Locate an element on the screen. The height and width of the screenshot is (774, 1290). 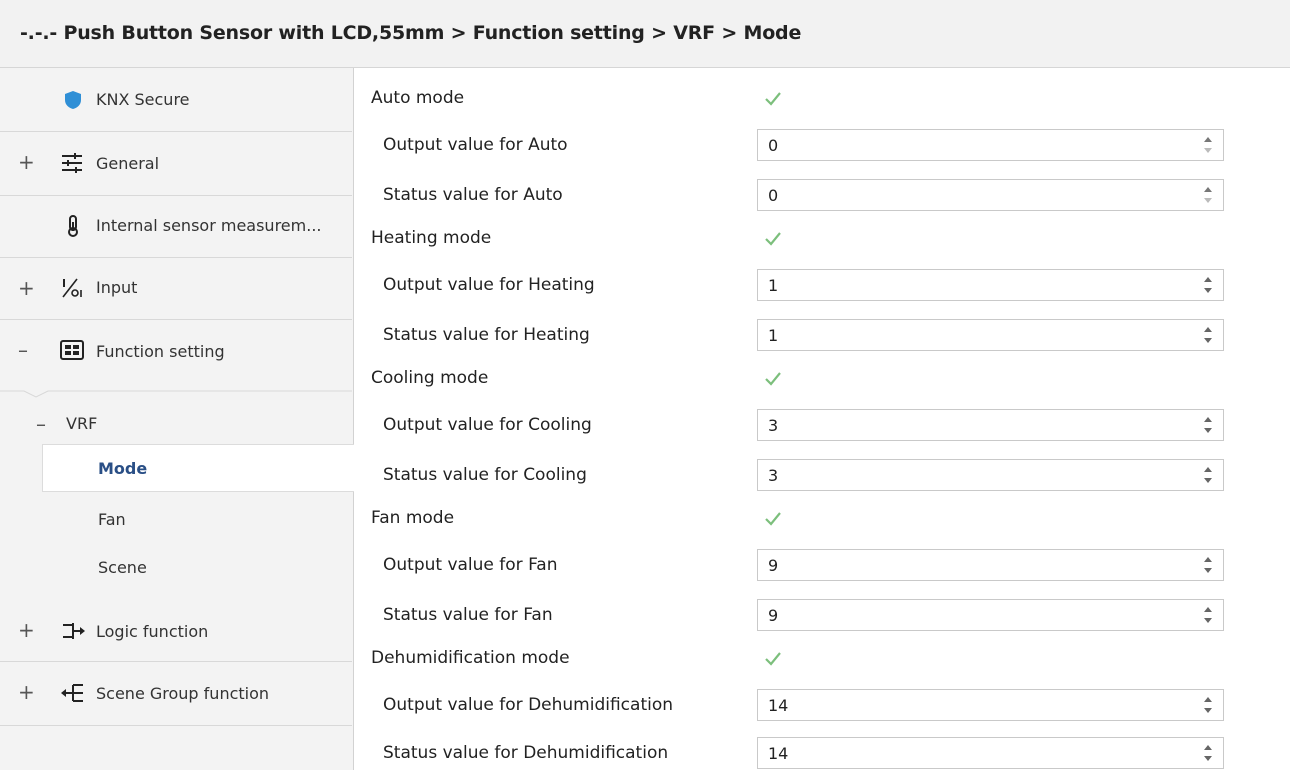
param-label: Output value for Cooling is located at coordinates (487, 425).